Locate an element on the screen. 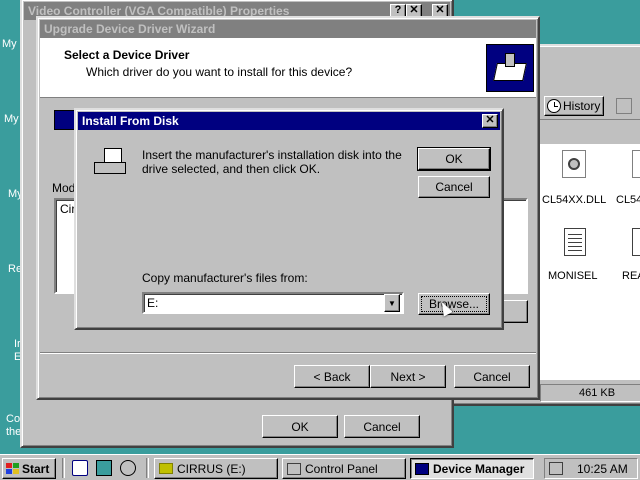 Image resolution: width=640 pixels, height=480 pixels. desktop-label-mycomputer: My is located at coordinates (11, 119).